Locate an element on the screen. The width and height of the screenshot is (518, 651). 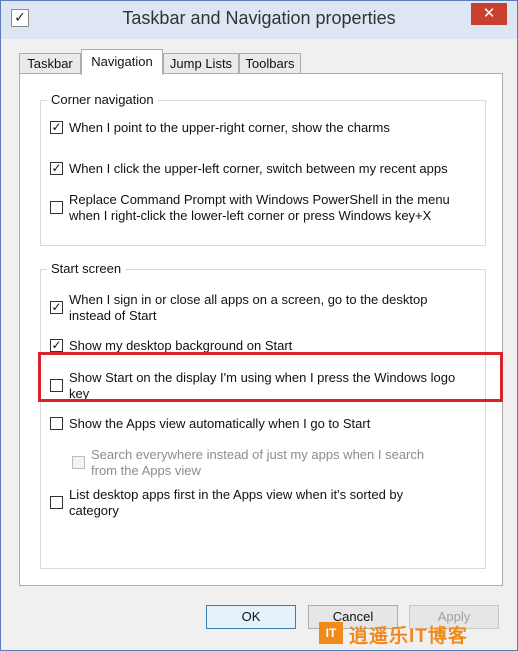
tab-toolbars: Toolbars is located at coordinates (270, 63).